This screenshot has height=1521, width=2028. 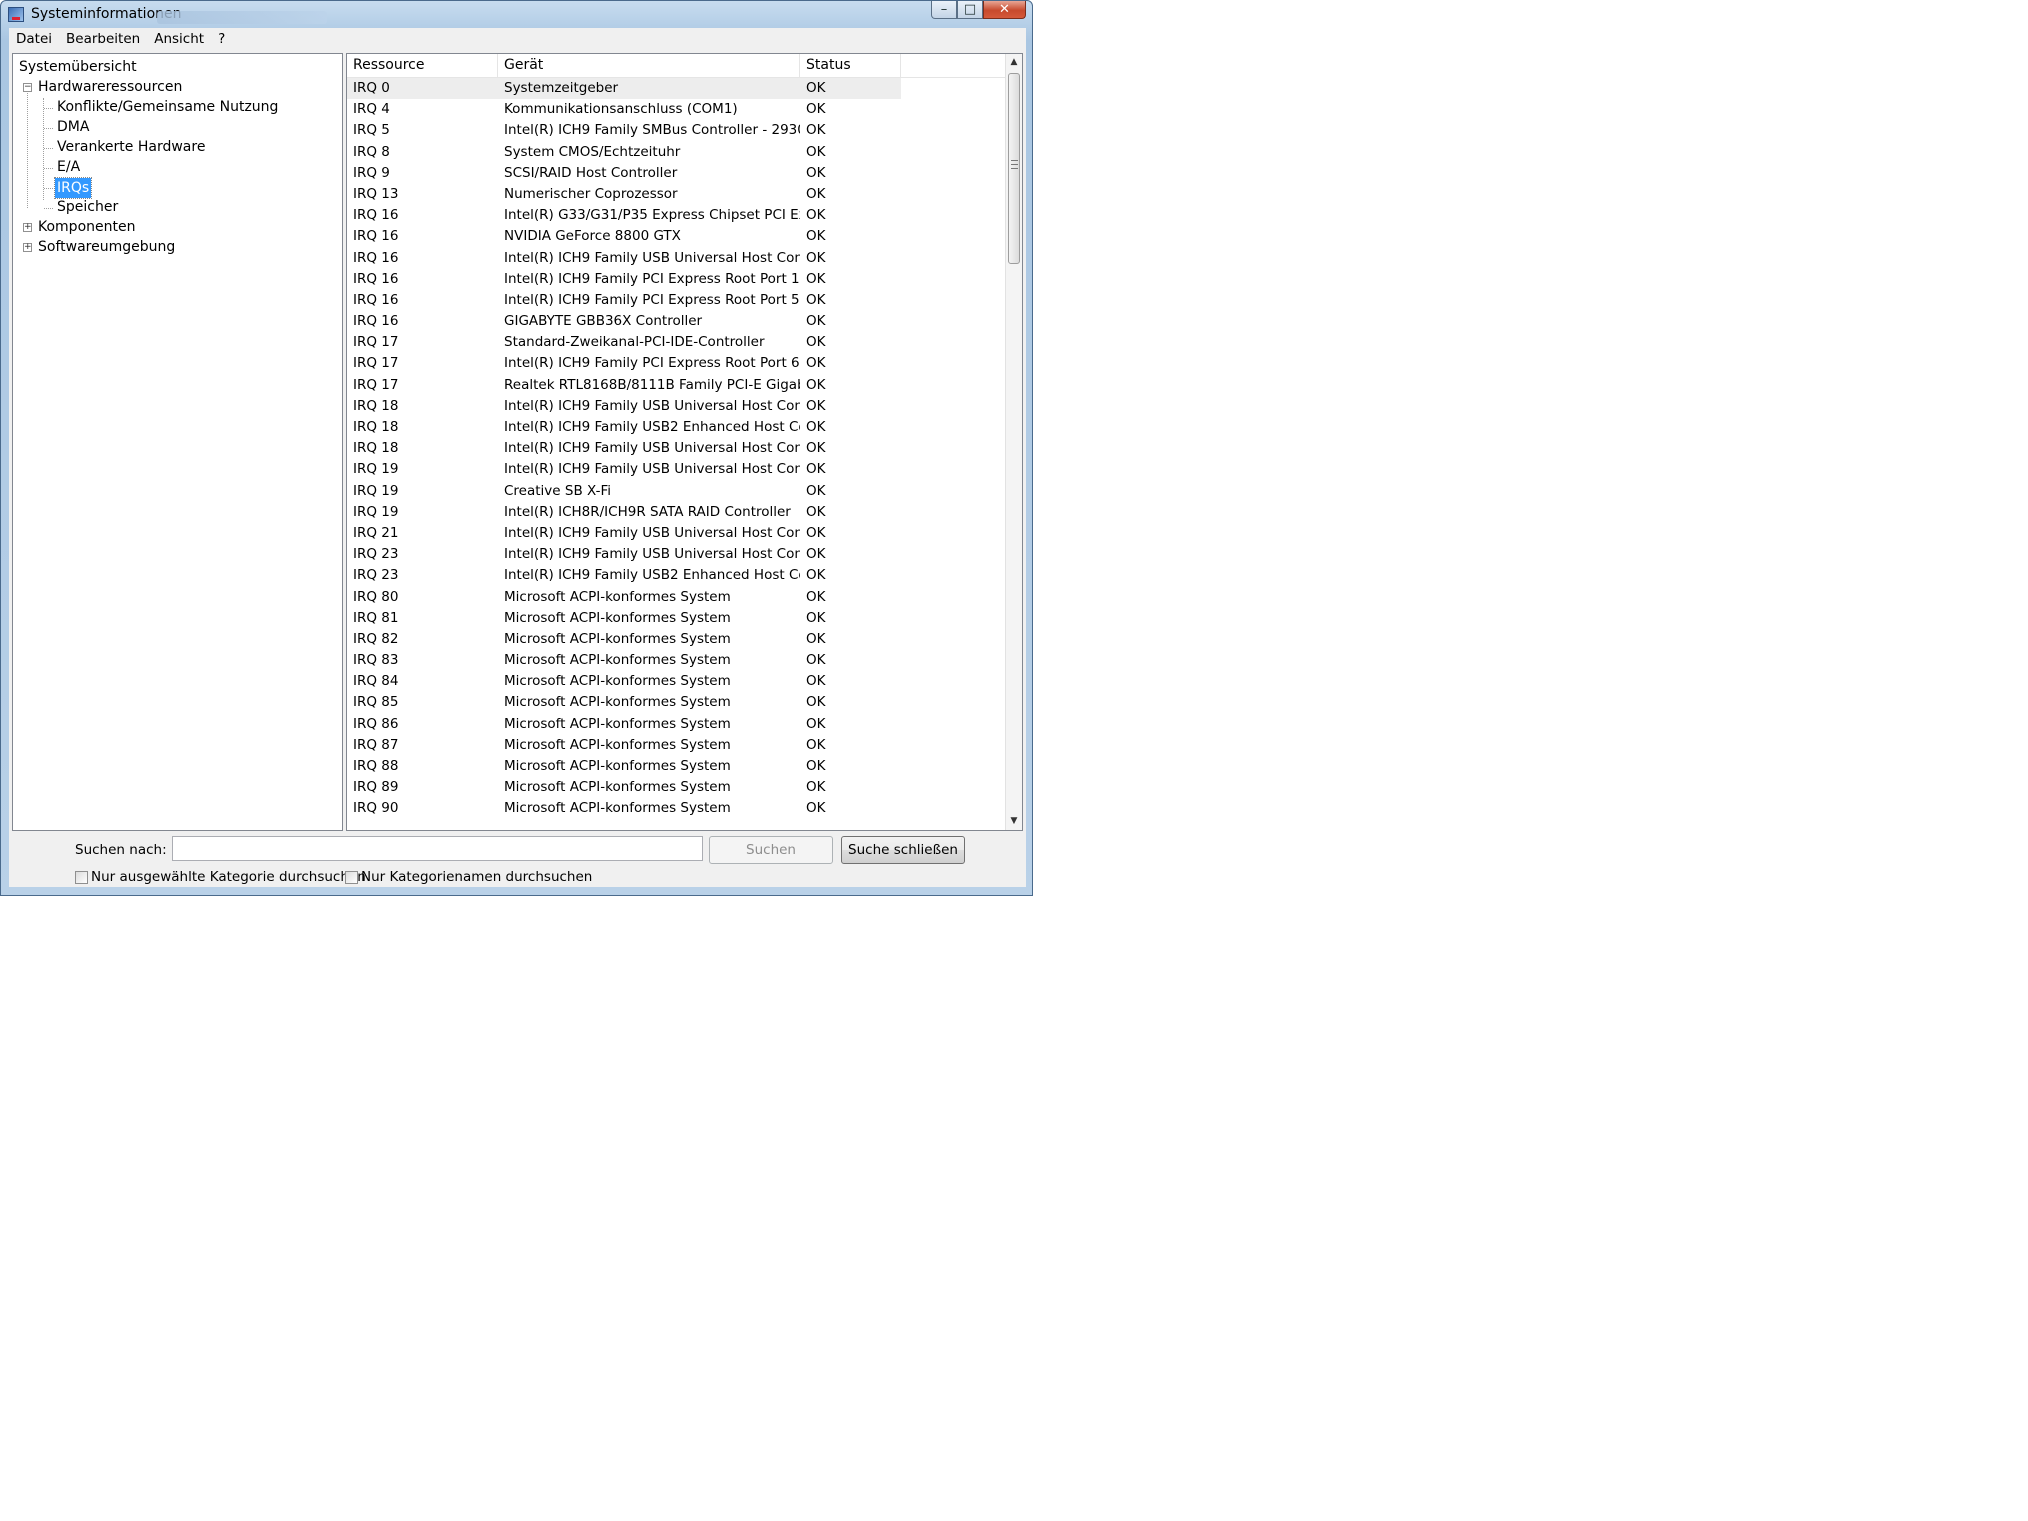 What do you see at coordinates (86, 227) in the screenshot?
I see `tree-item-components: Komponenten` at bounding box center [86, 227].